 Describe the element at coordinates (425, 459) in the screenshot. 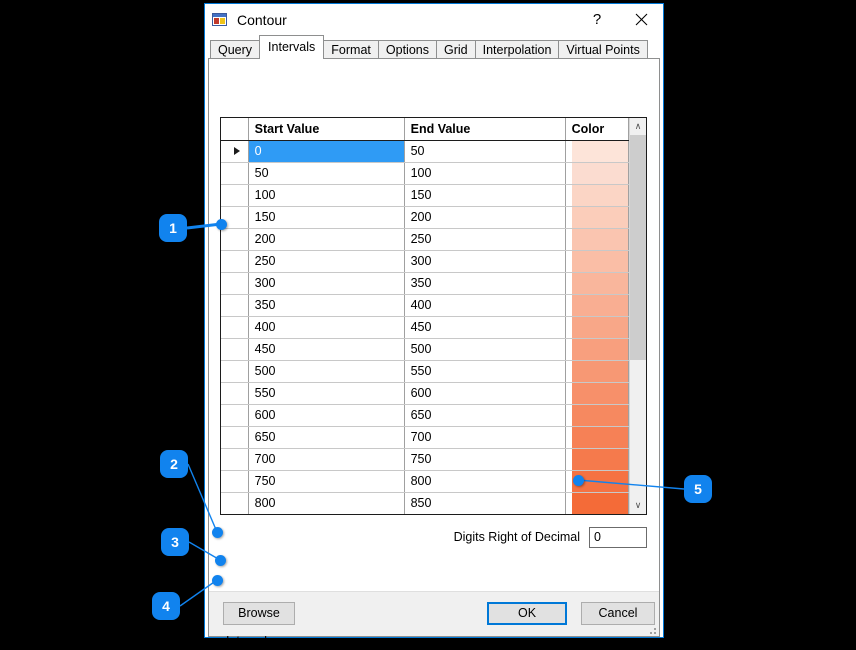

I see `table-row: 700 750` at that location.